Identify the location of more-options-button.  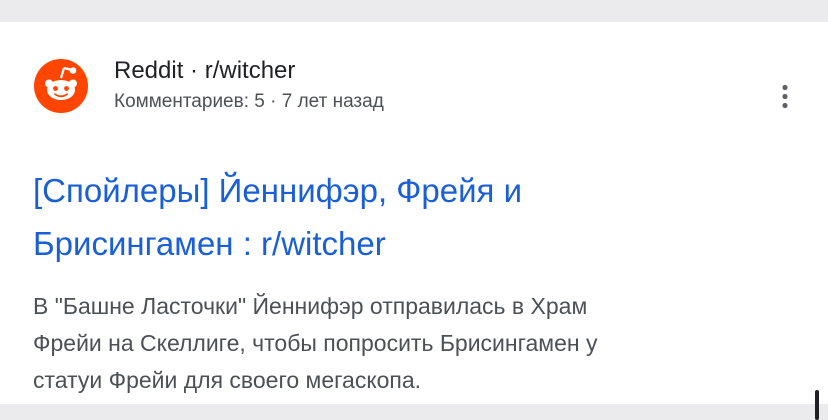
(785, 98).